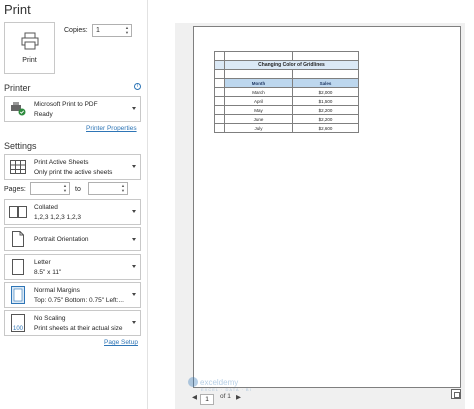 The width and height of the screenshot is (474, 409). What do you see at coordinates (72, 109) in the screenshot?
I see `printer-select: Microsoft Print to PDF Ready` at bounding box center [72, 109].